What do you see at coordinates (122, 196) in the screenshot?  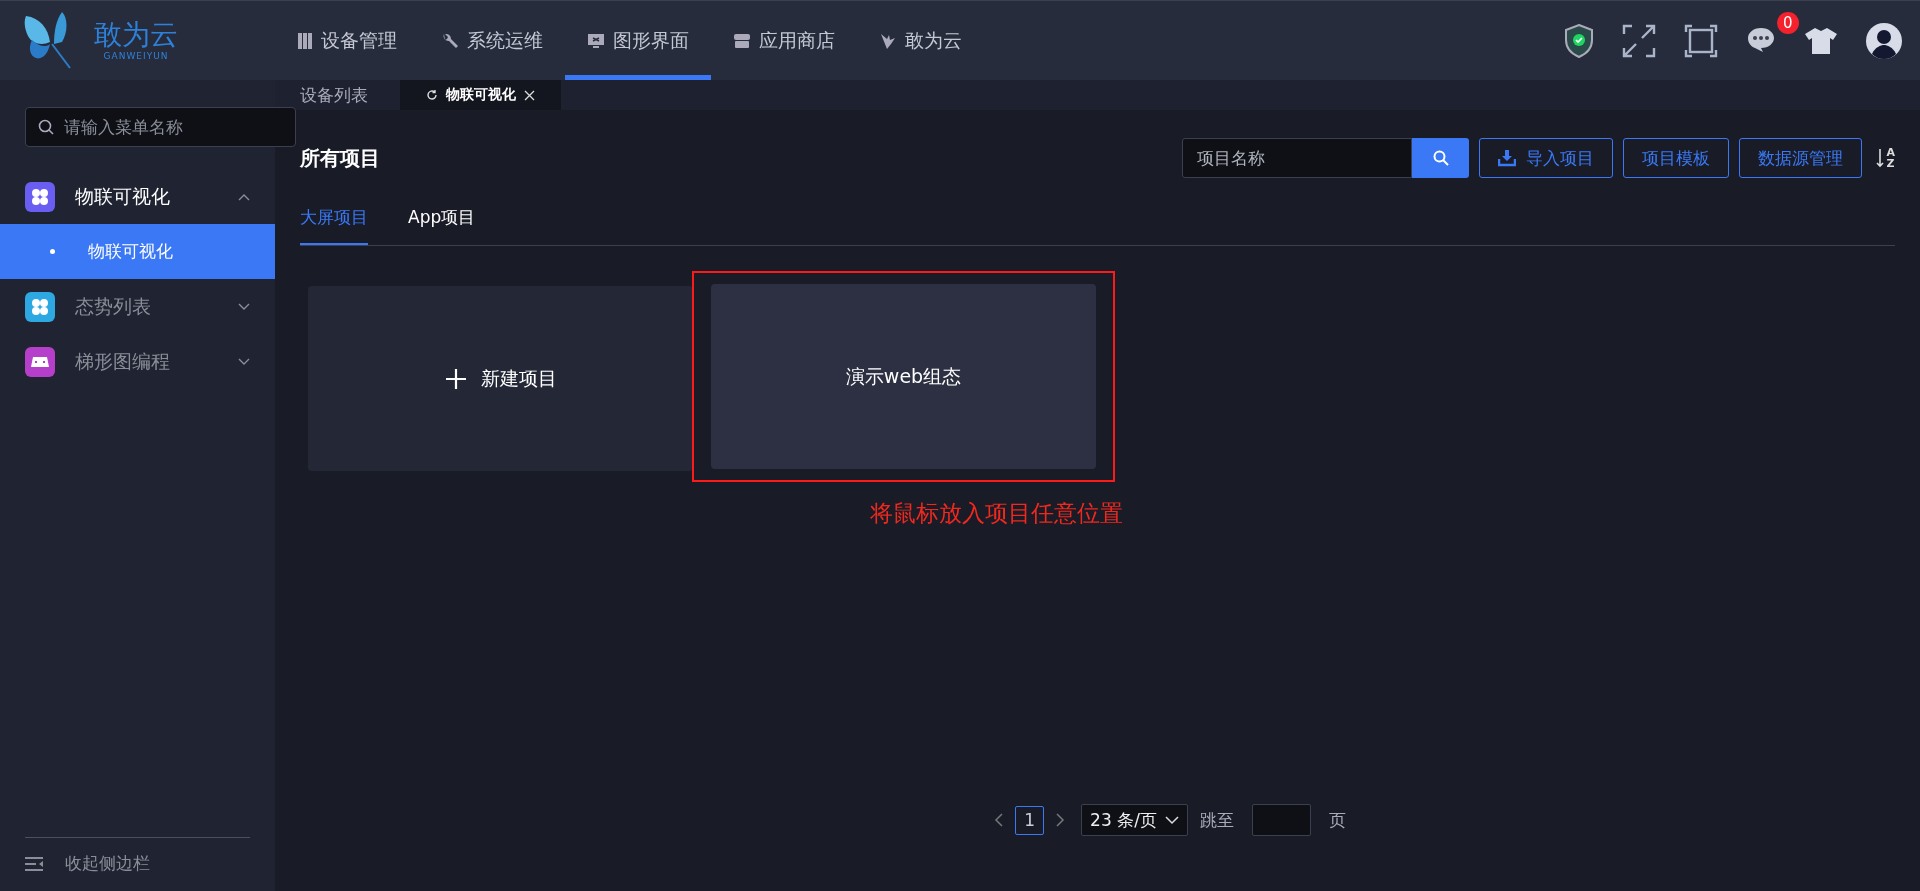 I see `menu-item-label: 物联可视化` at bounding box center [122, 196].